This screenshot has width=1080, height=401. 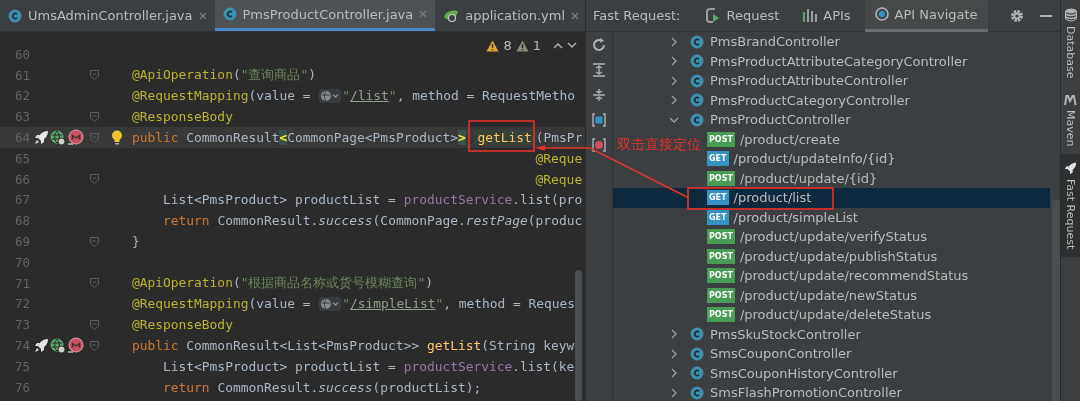 What do you see at coordinates (501, 136) in the screenshot?
I see `highlight-box` at bounding box center [501, 136].